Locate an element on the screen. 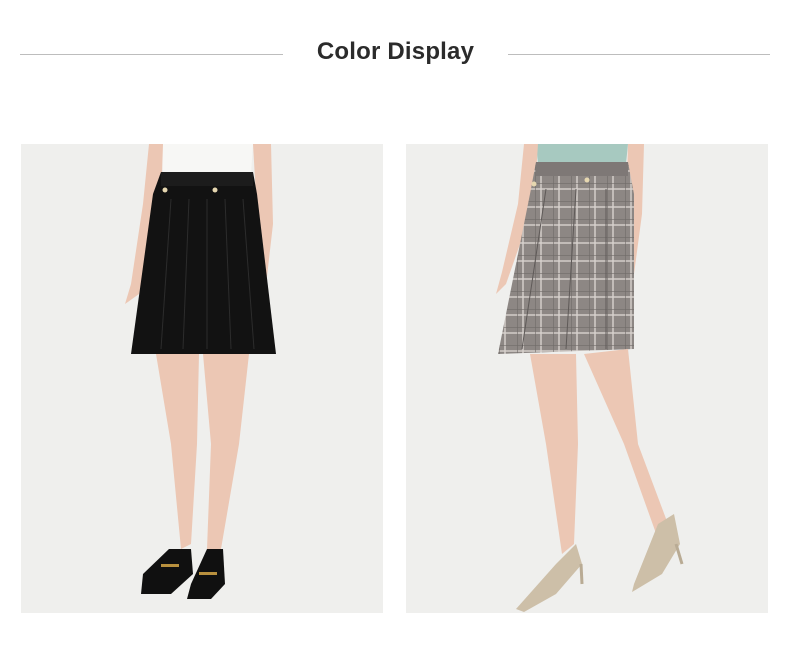 This screenshot has height=656, width=790. divider-left is located at coordinates (151, 54).